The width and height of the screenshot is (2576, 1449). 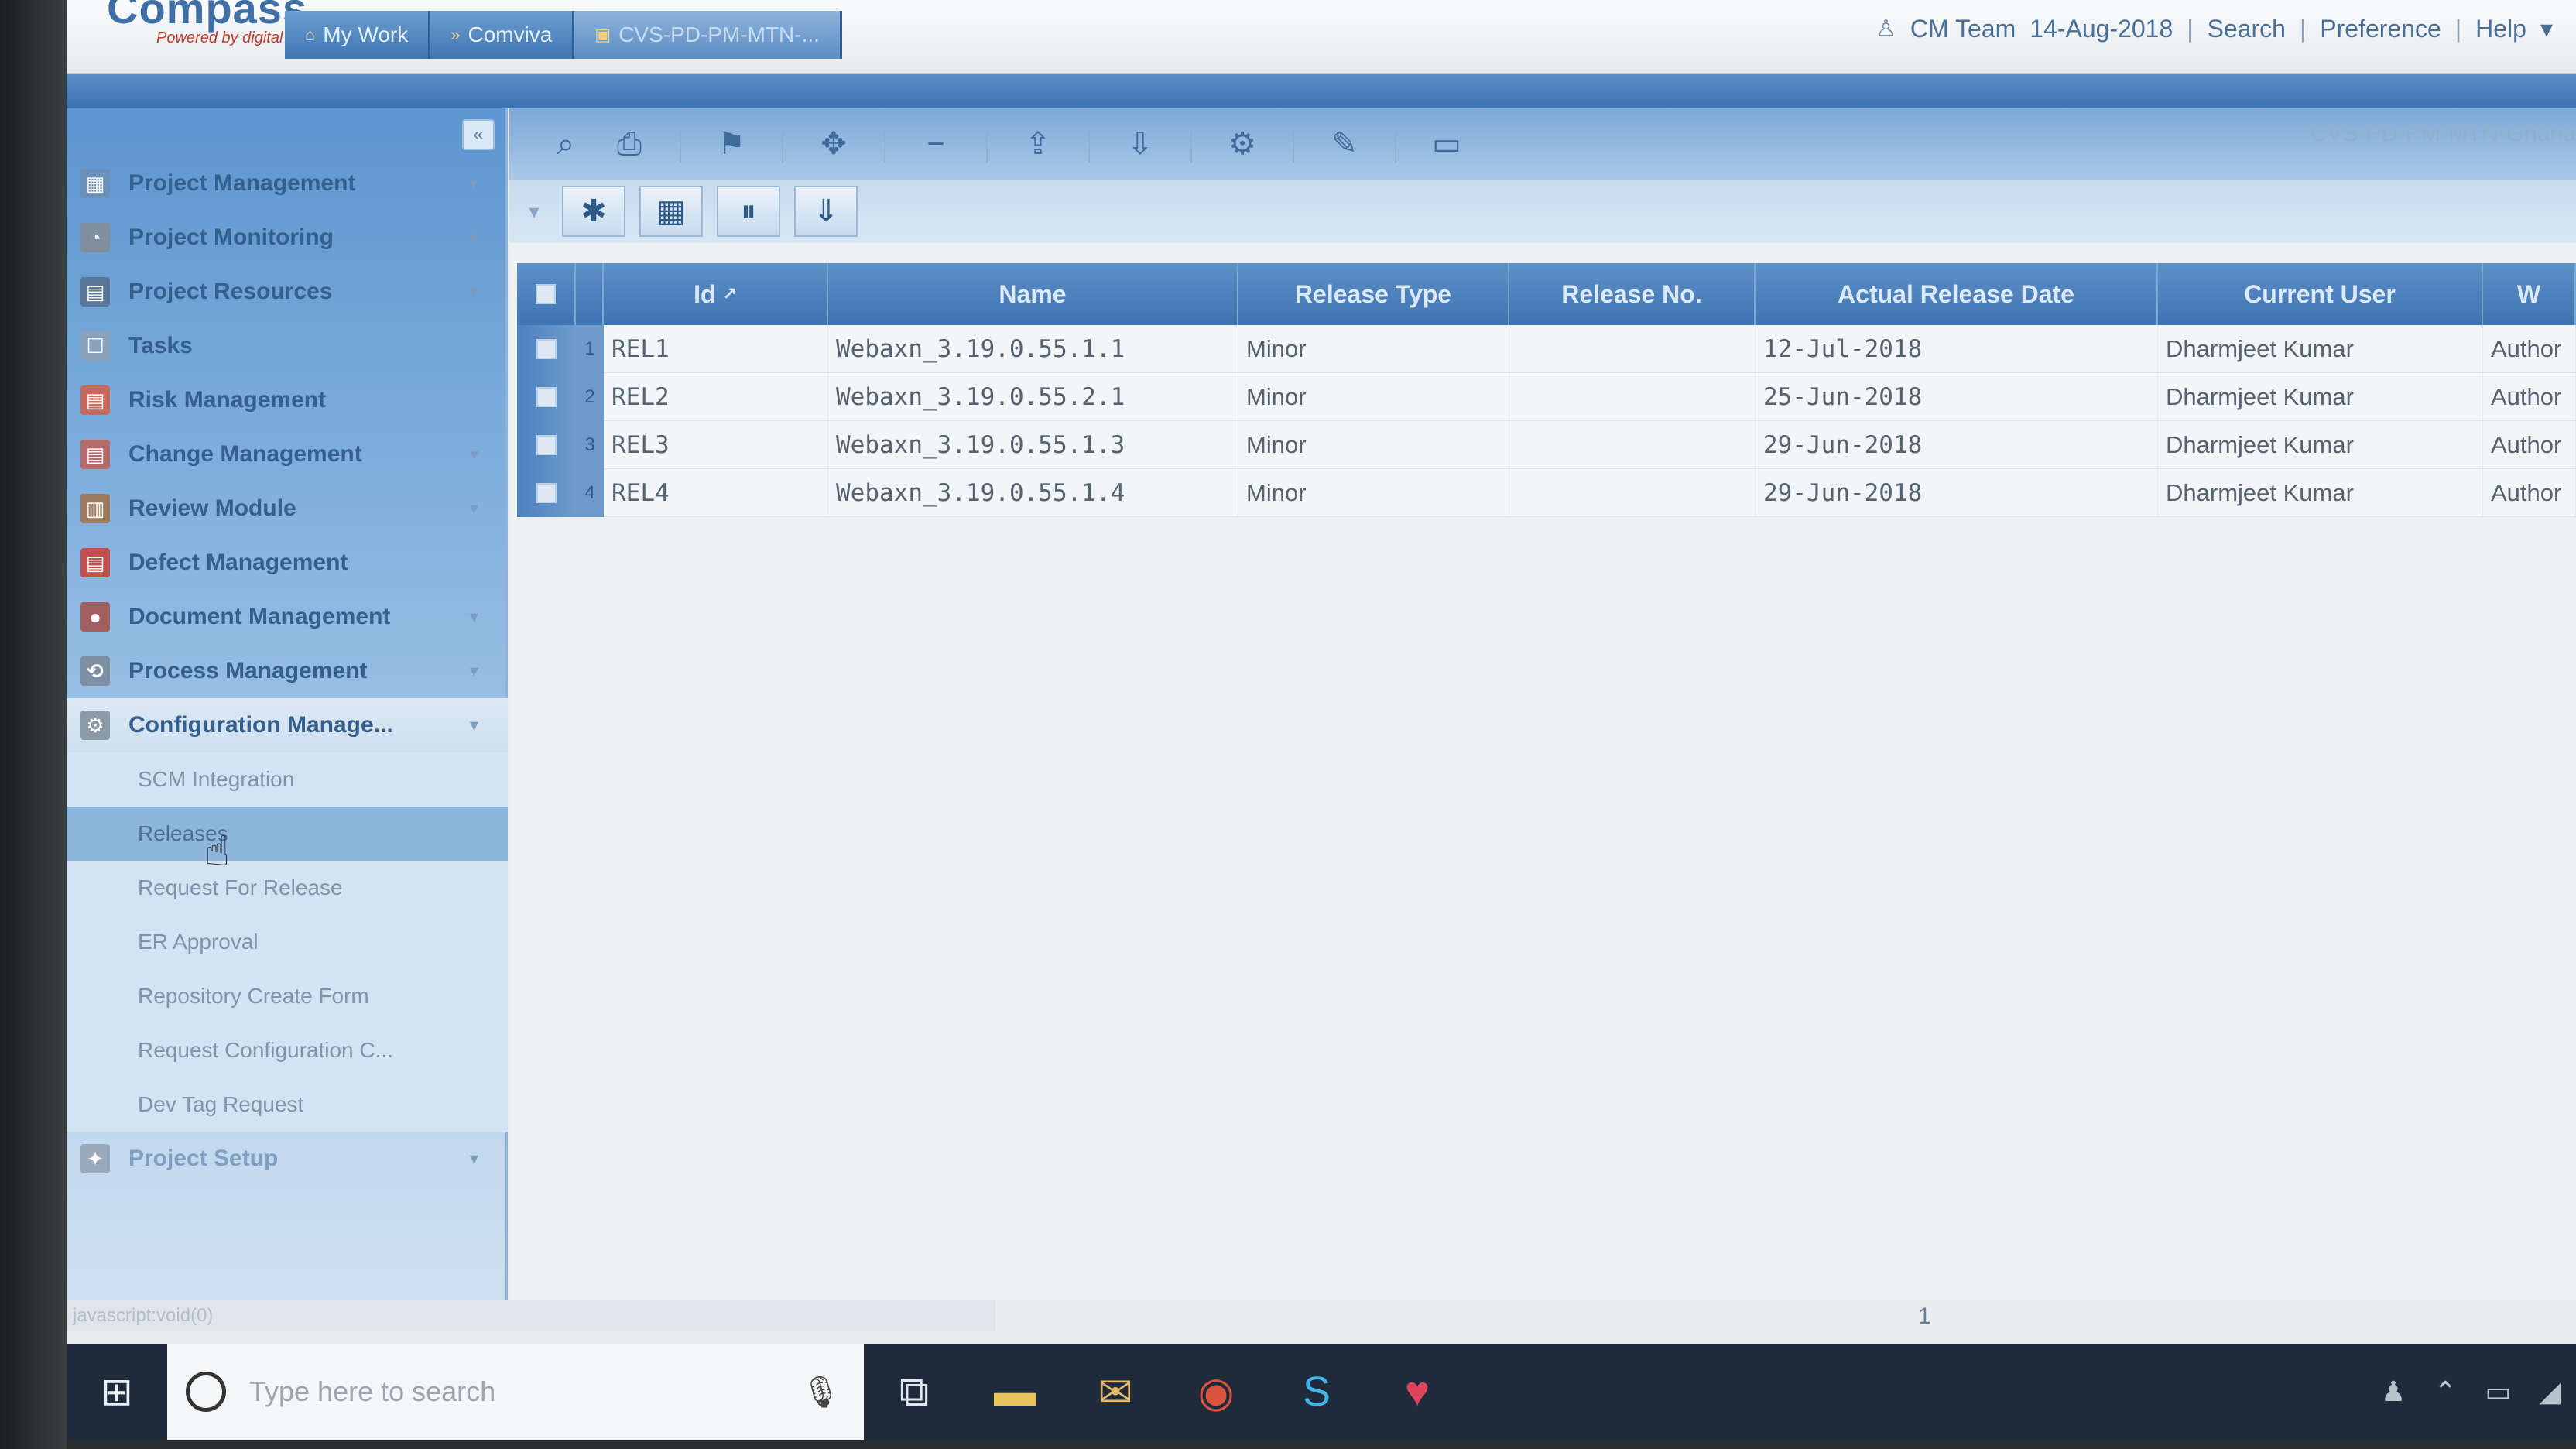 I want to click on sidebar-item-risk-management: ▤ Risk Management, so click(x=287, y=400).